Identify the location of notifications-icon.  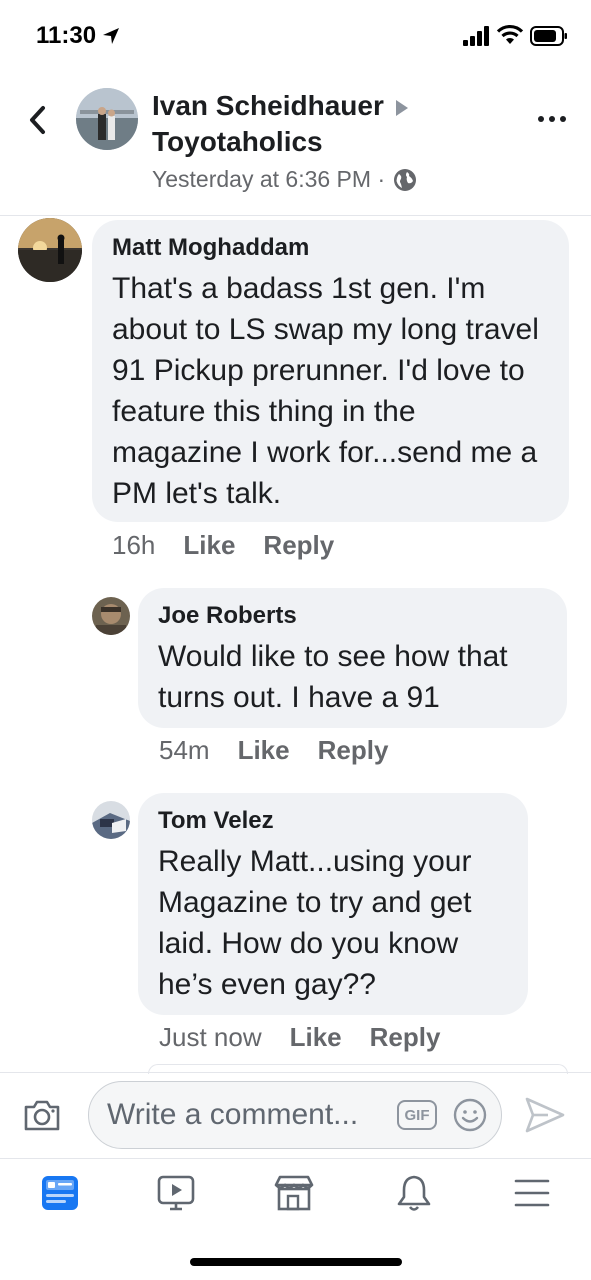
(414, 1193).